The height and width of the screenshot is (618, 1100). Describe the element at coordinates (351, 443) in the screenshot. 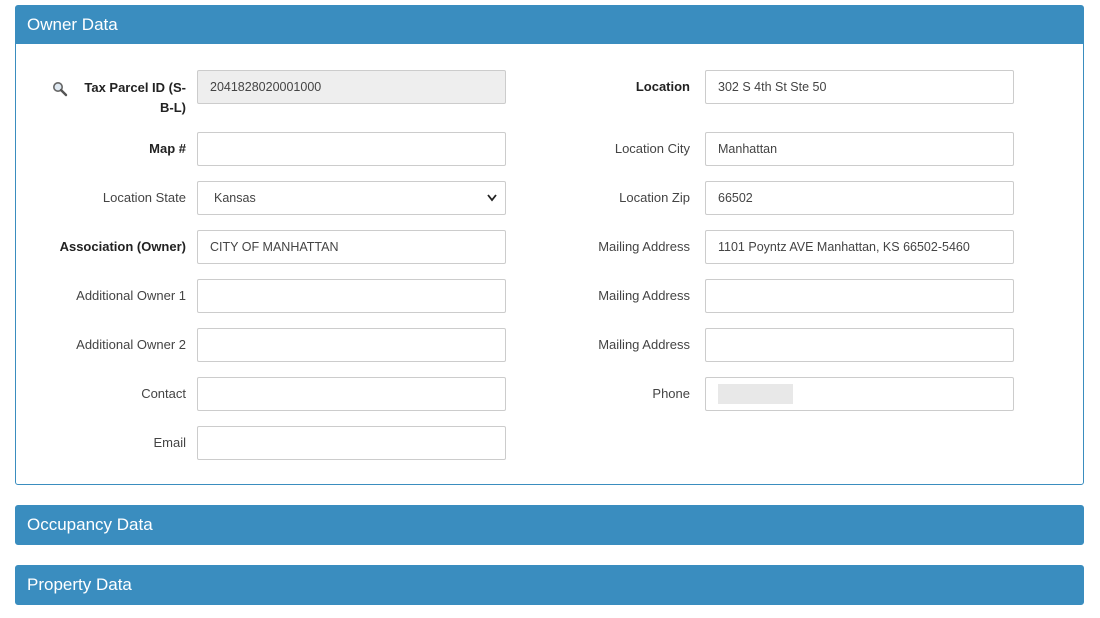

I see `email-field` at that location.